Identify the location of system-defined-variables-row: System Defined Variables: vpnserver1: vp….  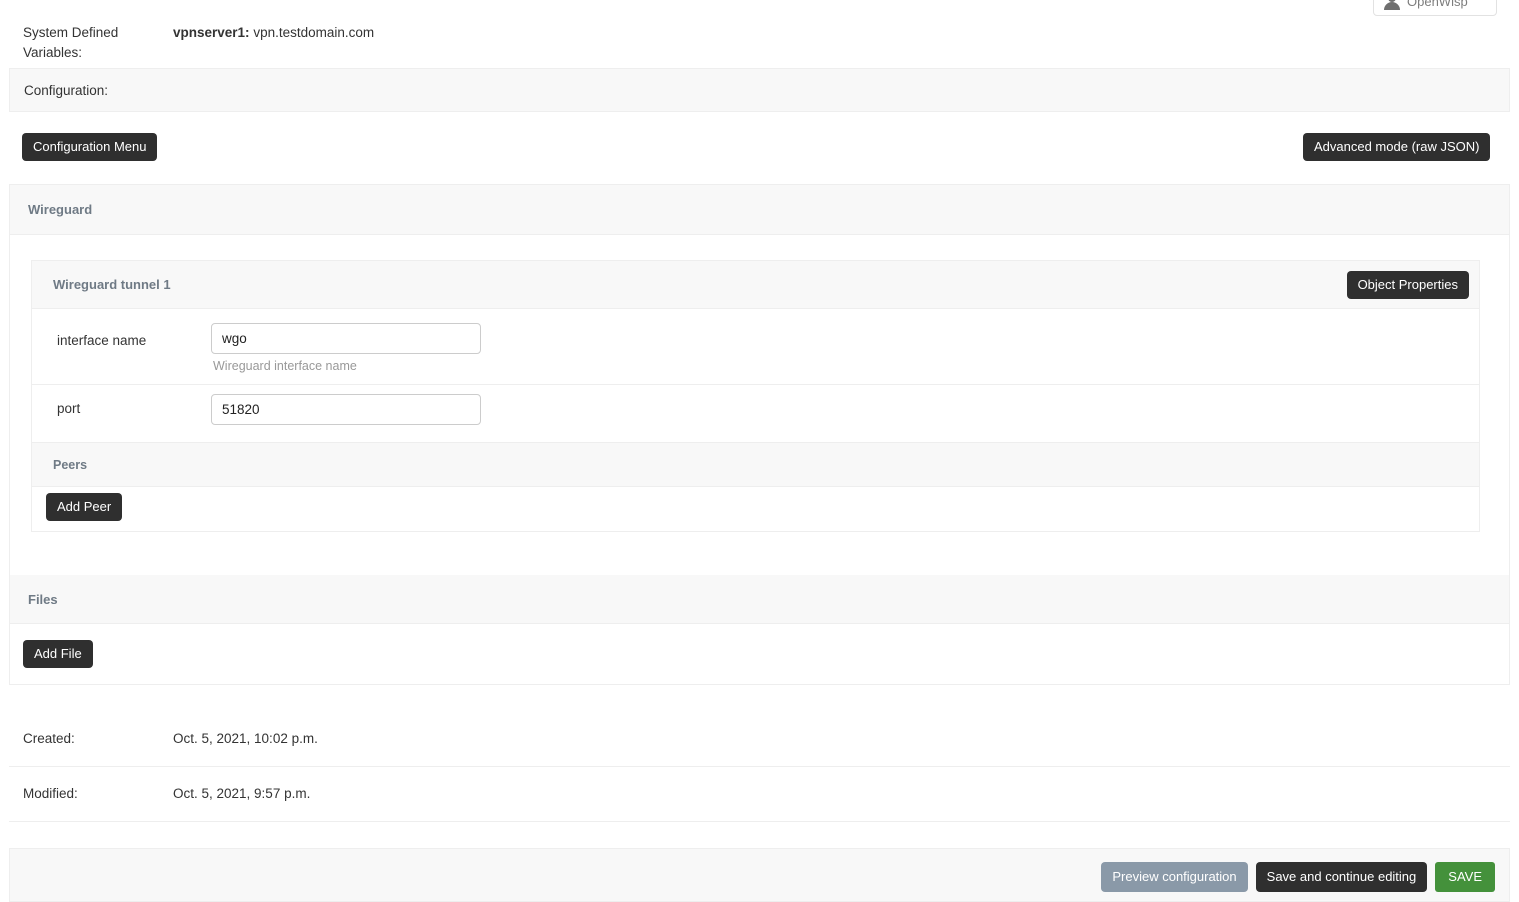
(759, 35).